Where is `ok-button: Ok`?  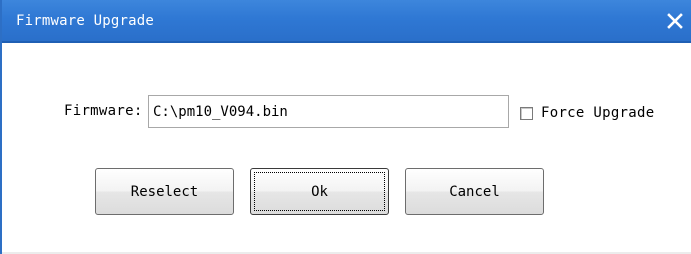
ok-button: Ok is located at coordinates (319, 191).